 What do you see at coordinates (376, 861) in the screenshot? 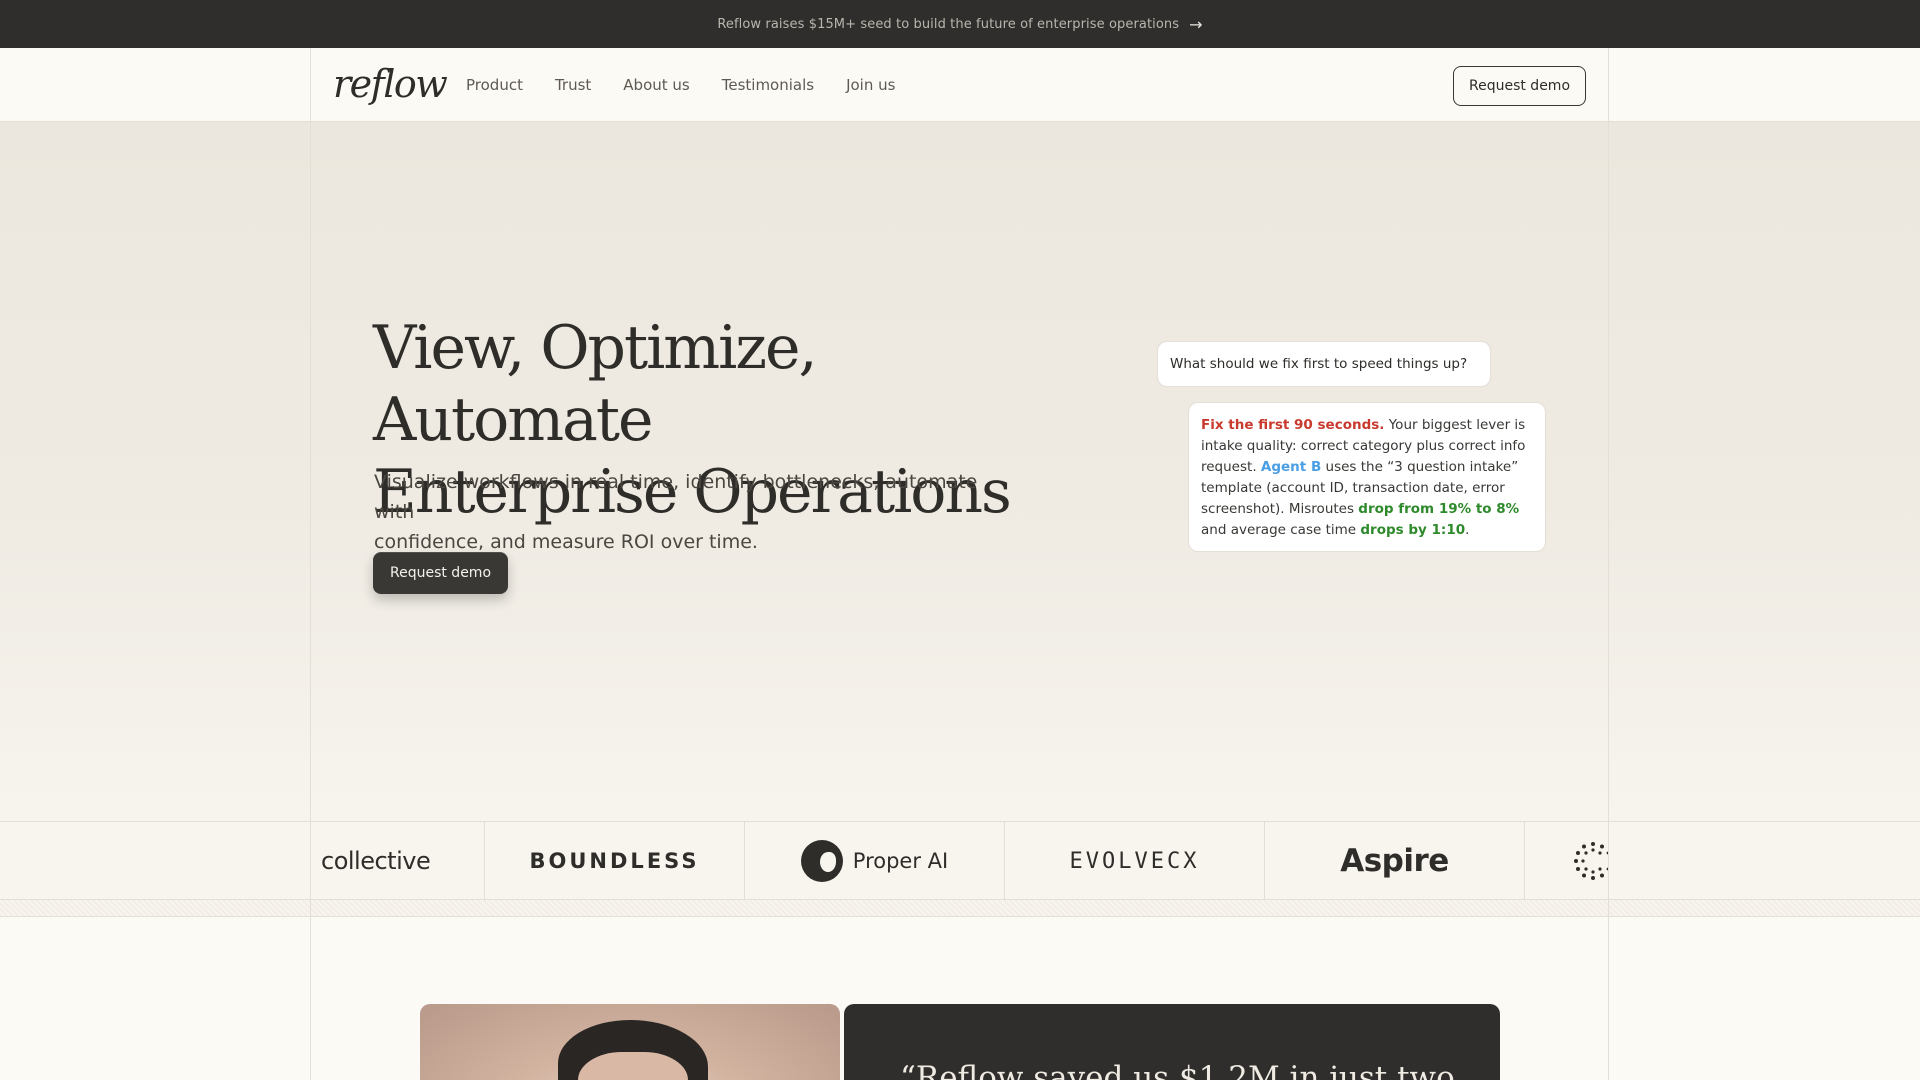
I see `logo-collective-text: collective` at bounding box center [376, 861].